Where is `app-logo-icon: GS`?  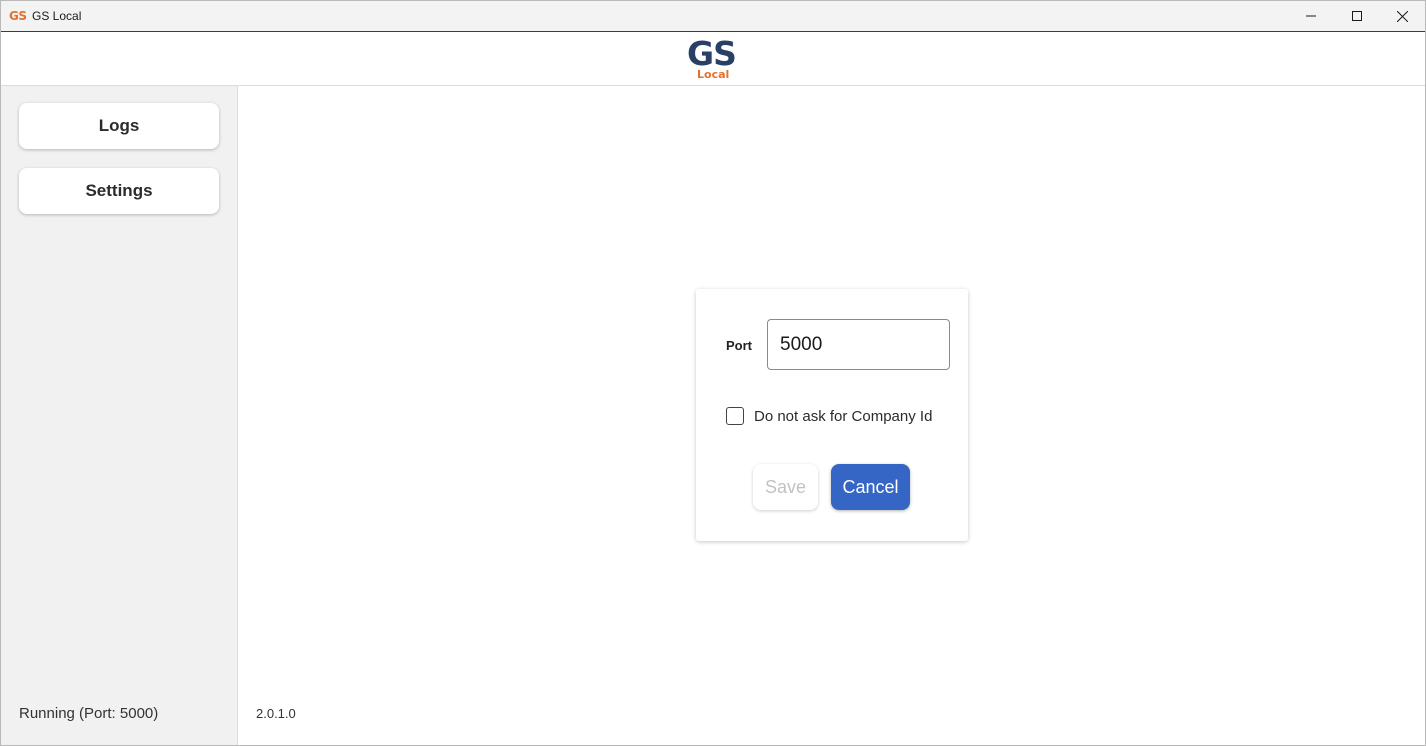
app-logo-icon: GS is located at coordinates (18, 16).